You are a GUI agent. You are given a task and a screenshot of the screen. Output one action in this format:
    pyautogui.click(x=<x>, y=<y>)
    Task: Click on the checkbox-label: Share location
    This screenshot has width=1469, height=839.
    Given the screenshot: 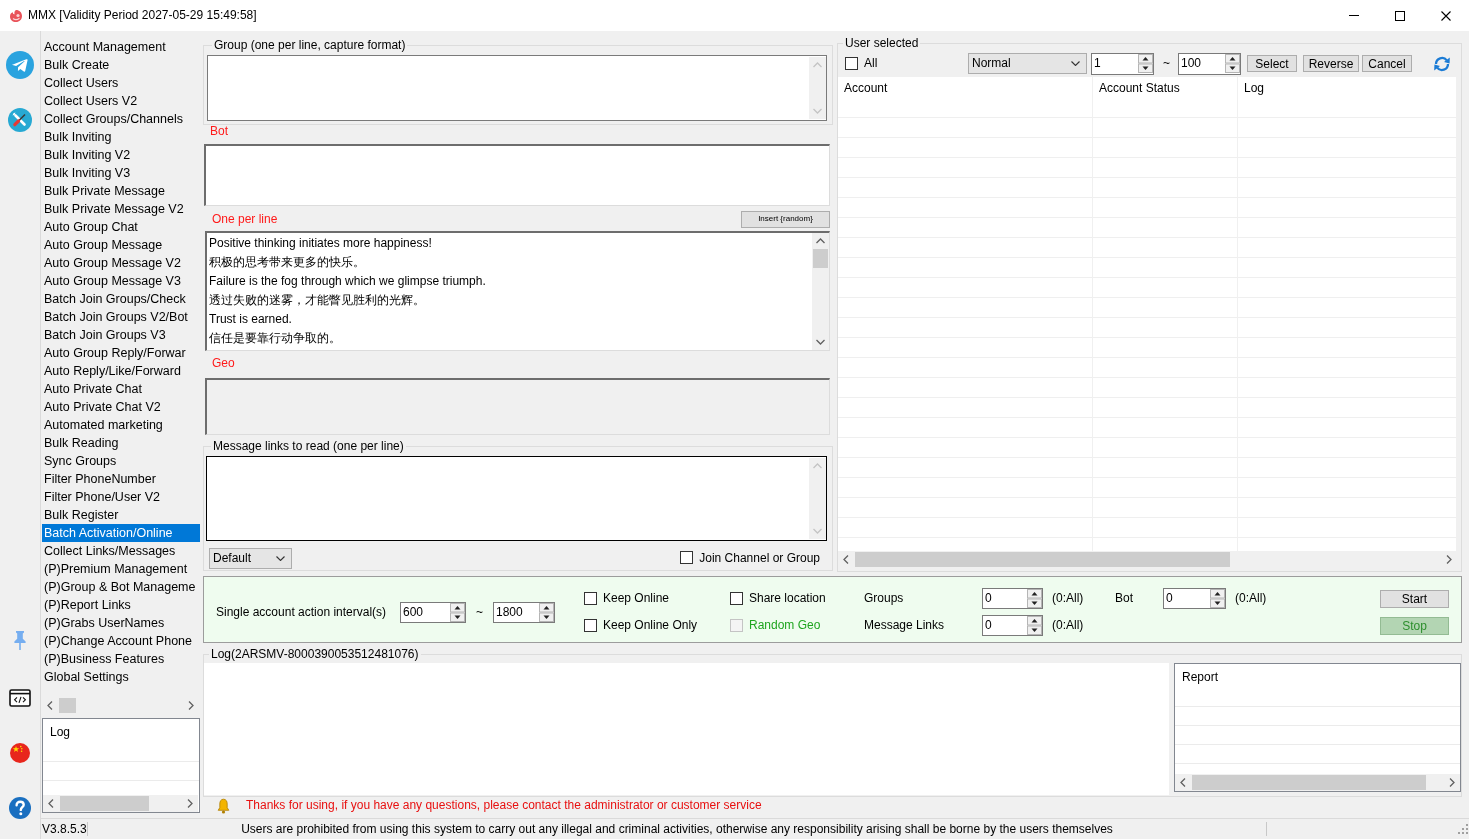 What is the action you would take?
    pyautogui.click(x=787, y=598)
    